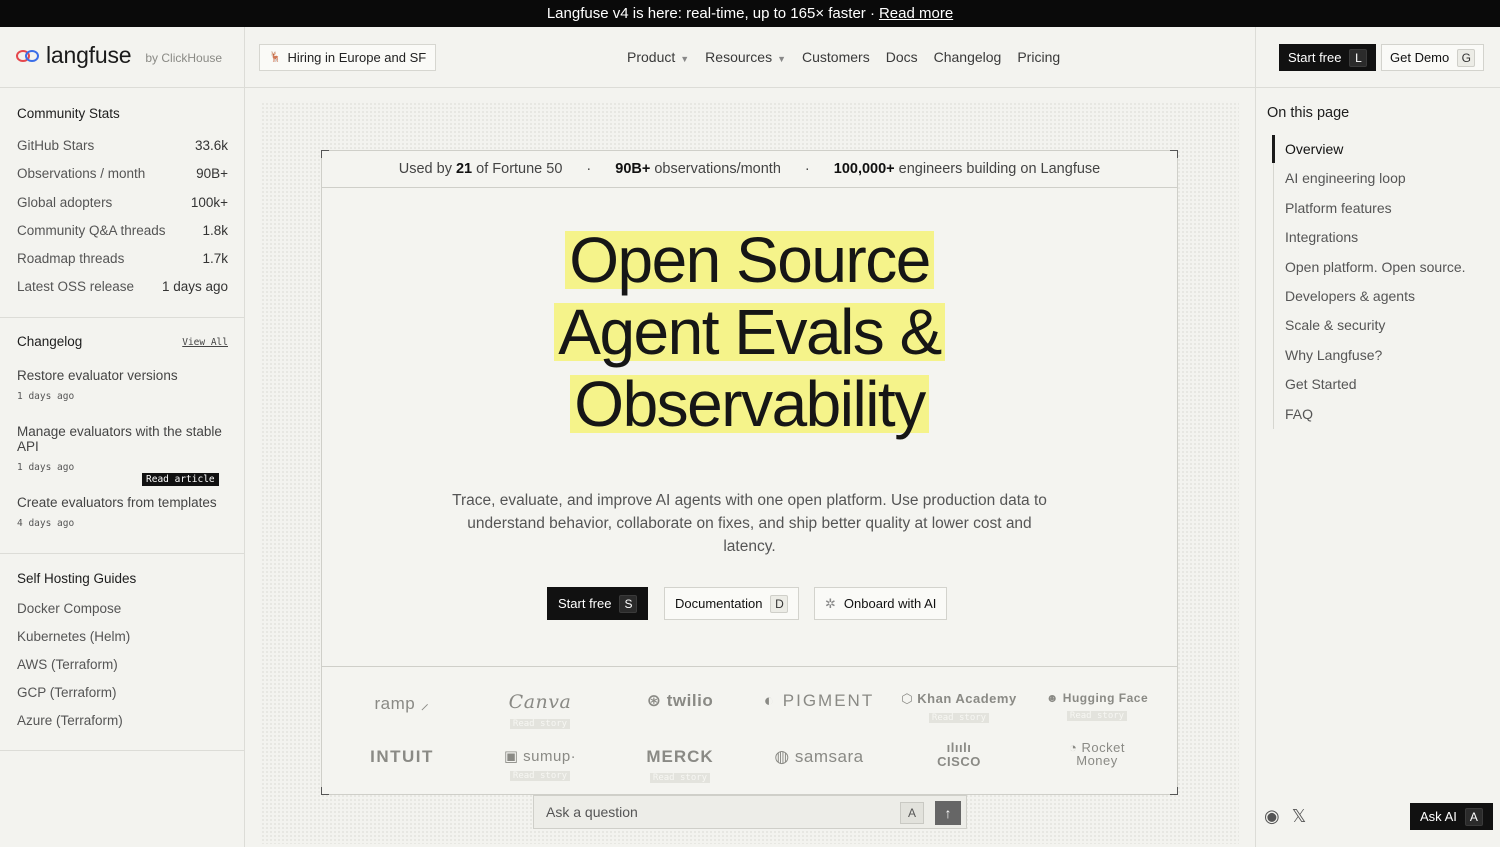 The height and width of the screenshot is (847, 1500). What do you see at coordinates (948, 813) in the screenshot?
I see `send-arrow-icon: ↑` at bounding box center [948, 813].